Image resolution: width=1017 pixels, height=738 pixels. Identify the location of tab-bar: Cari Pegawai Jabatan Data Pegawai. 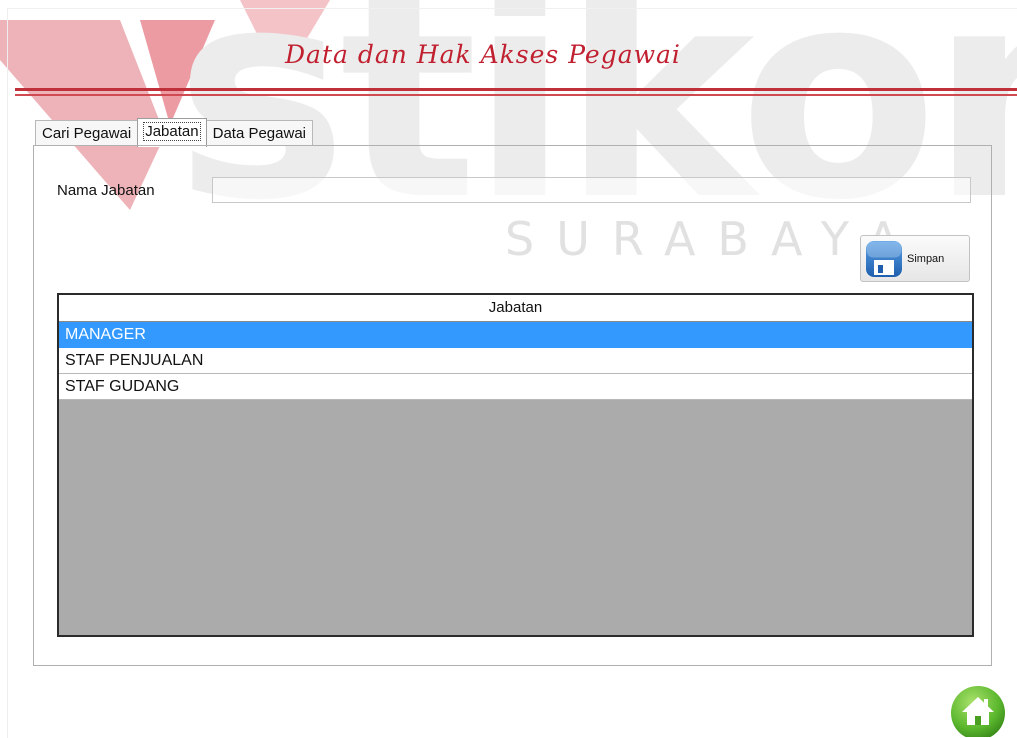
(174, 132).